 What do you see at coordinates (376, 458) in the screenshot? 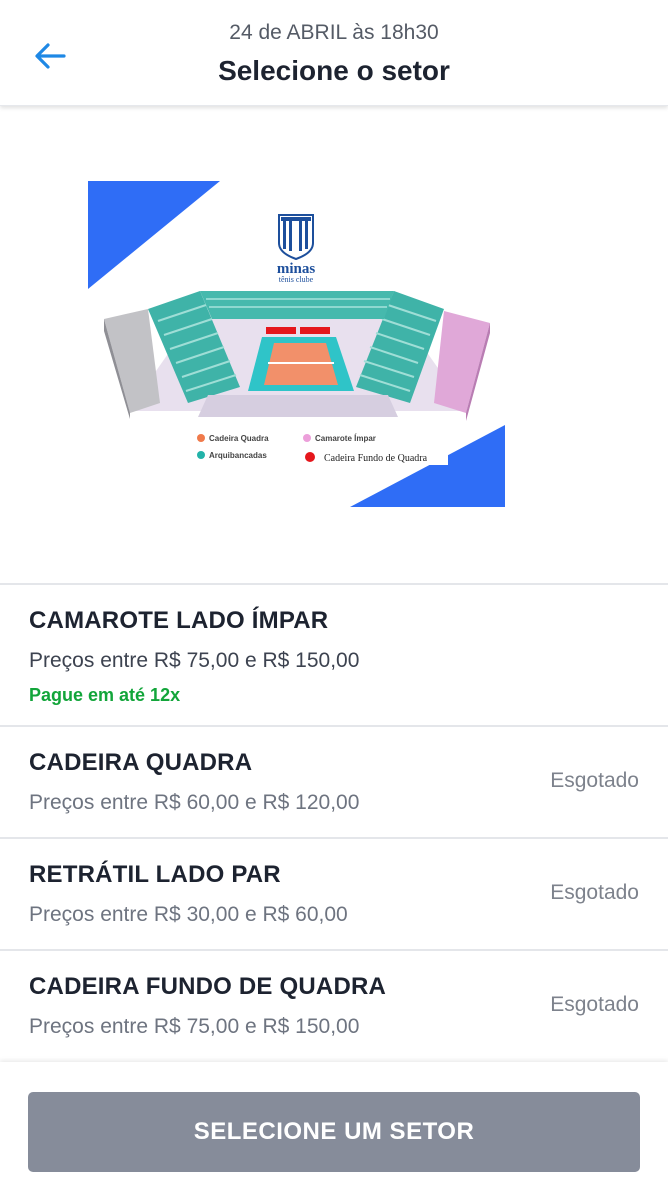
I see `legend-label-fundo-de-quadra: Cadeira Fundo de Quadra` at bounding box center [376, 458].